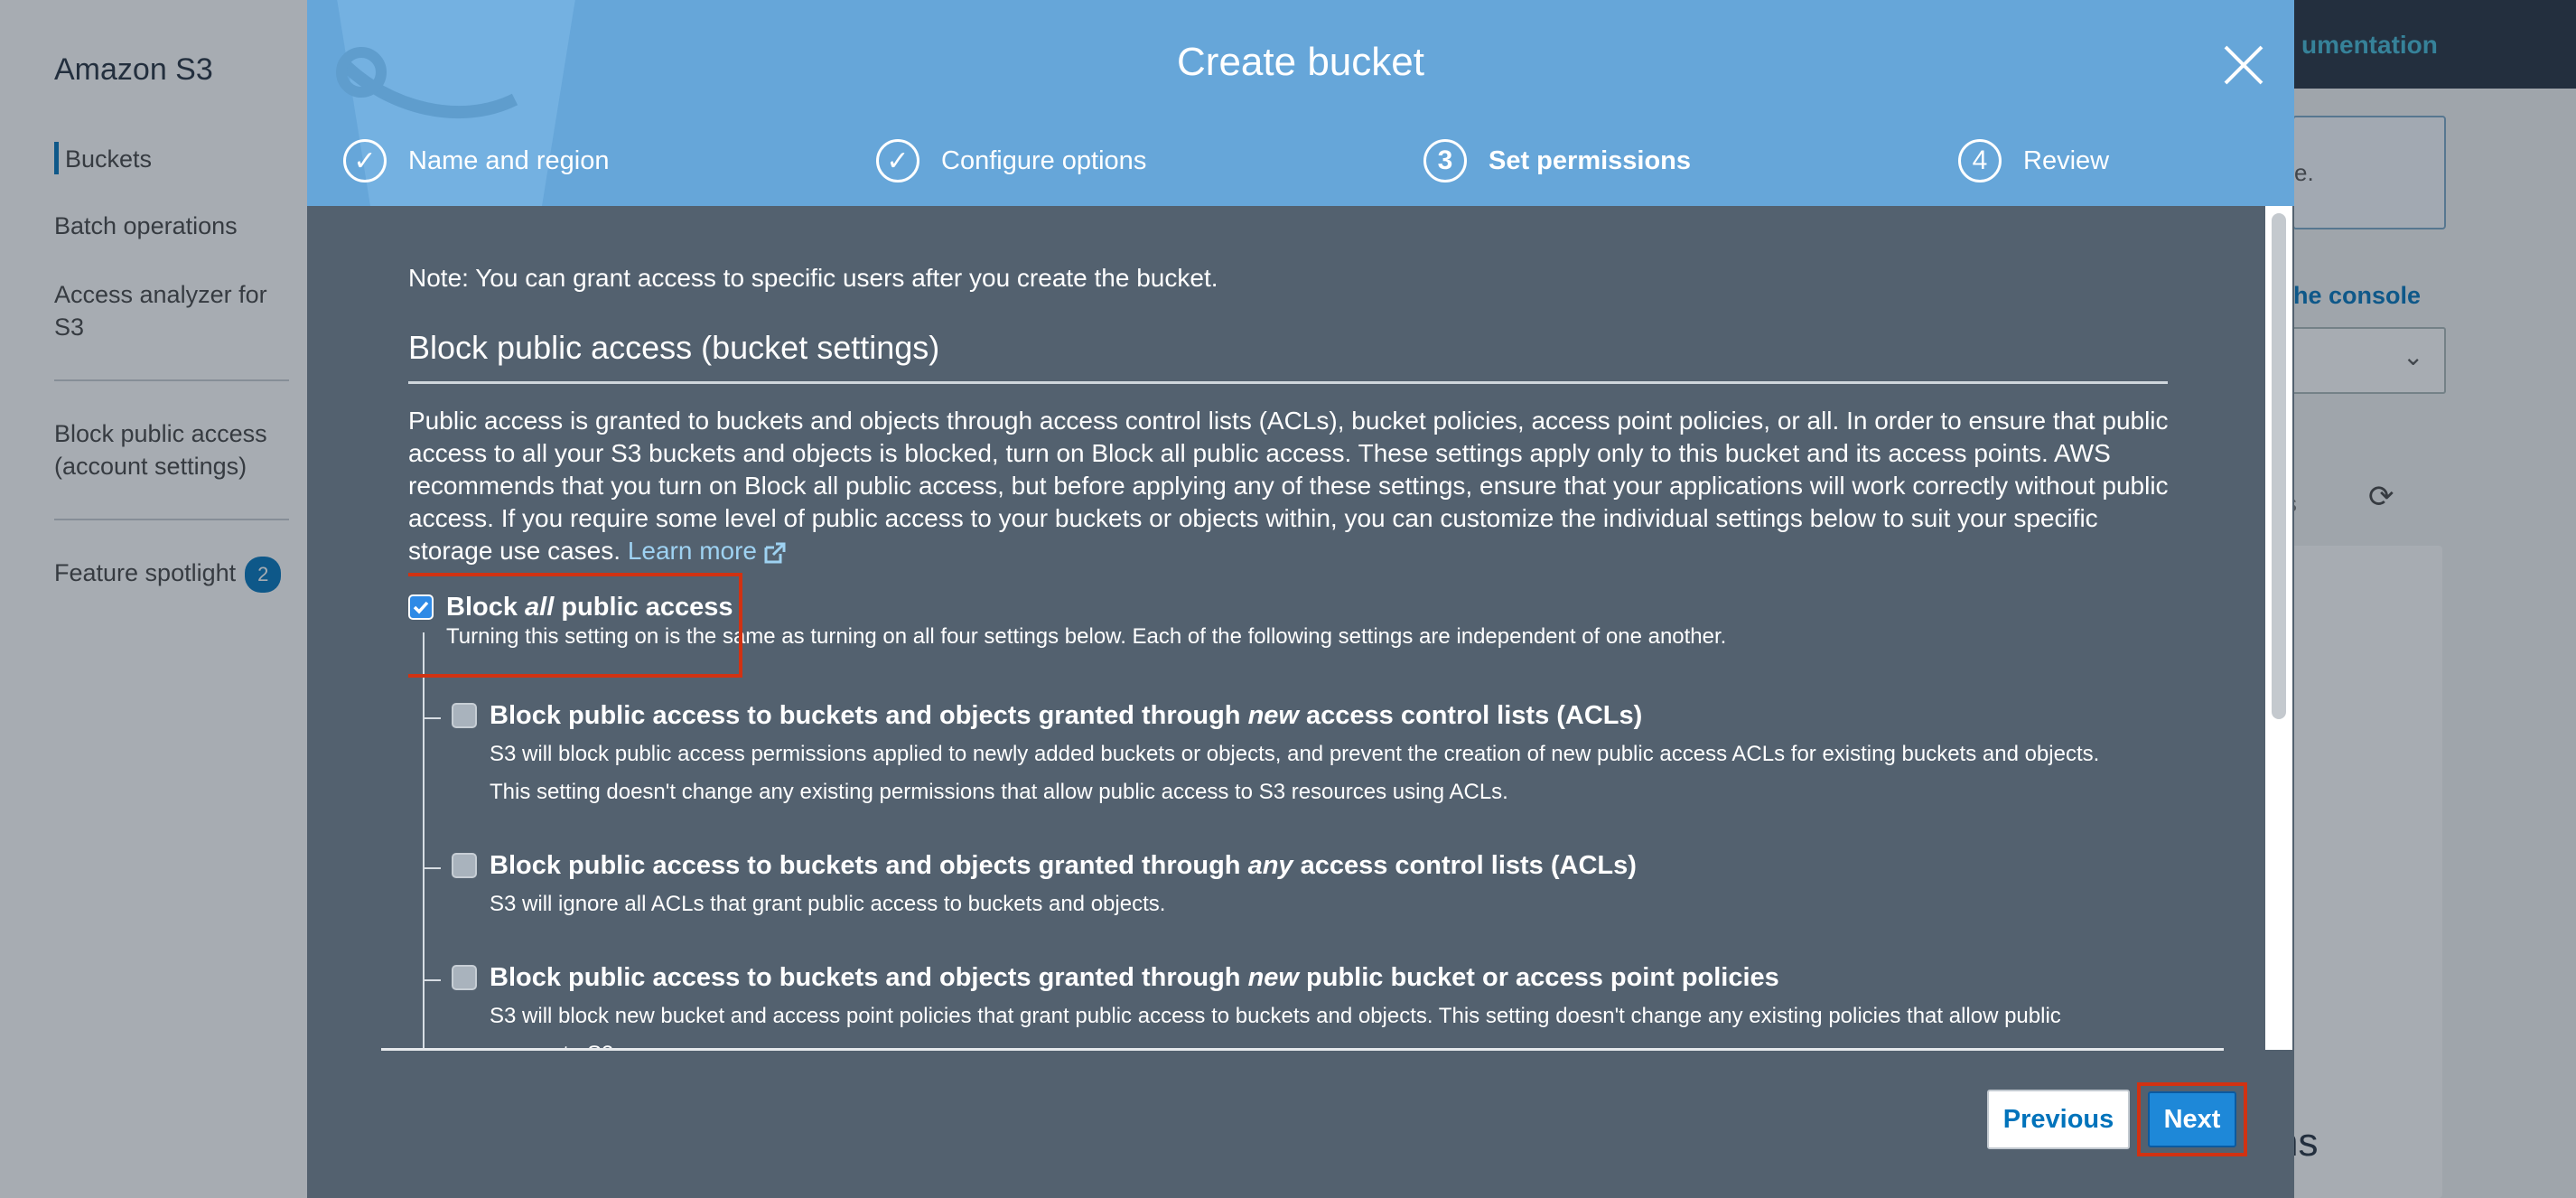 This screenshot has width=2576, height=1198. Describe the element at coordinates (2066, 160) in the screenshot. I see `step-label: Review` at that location.